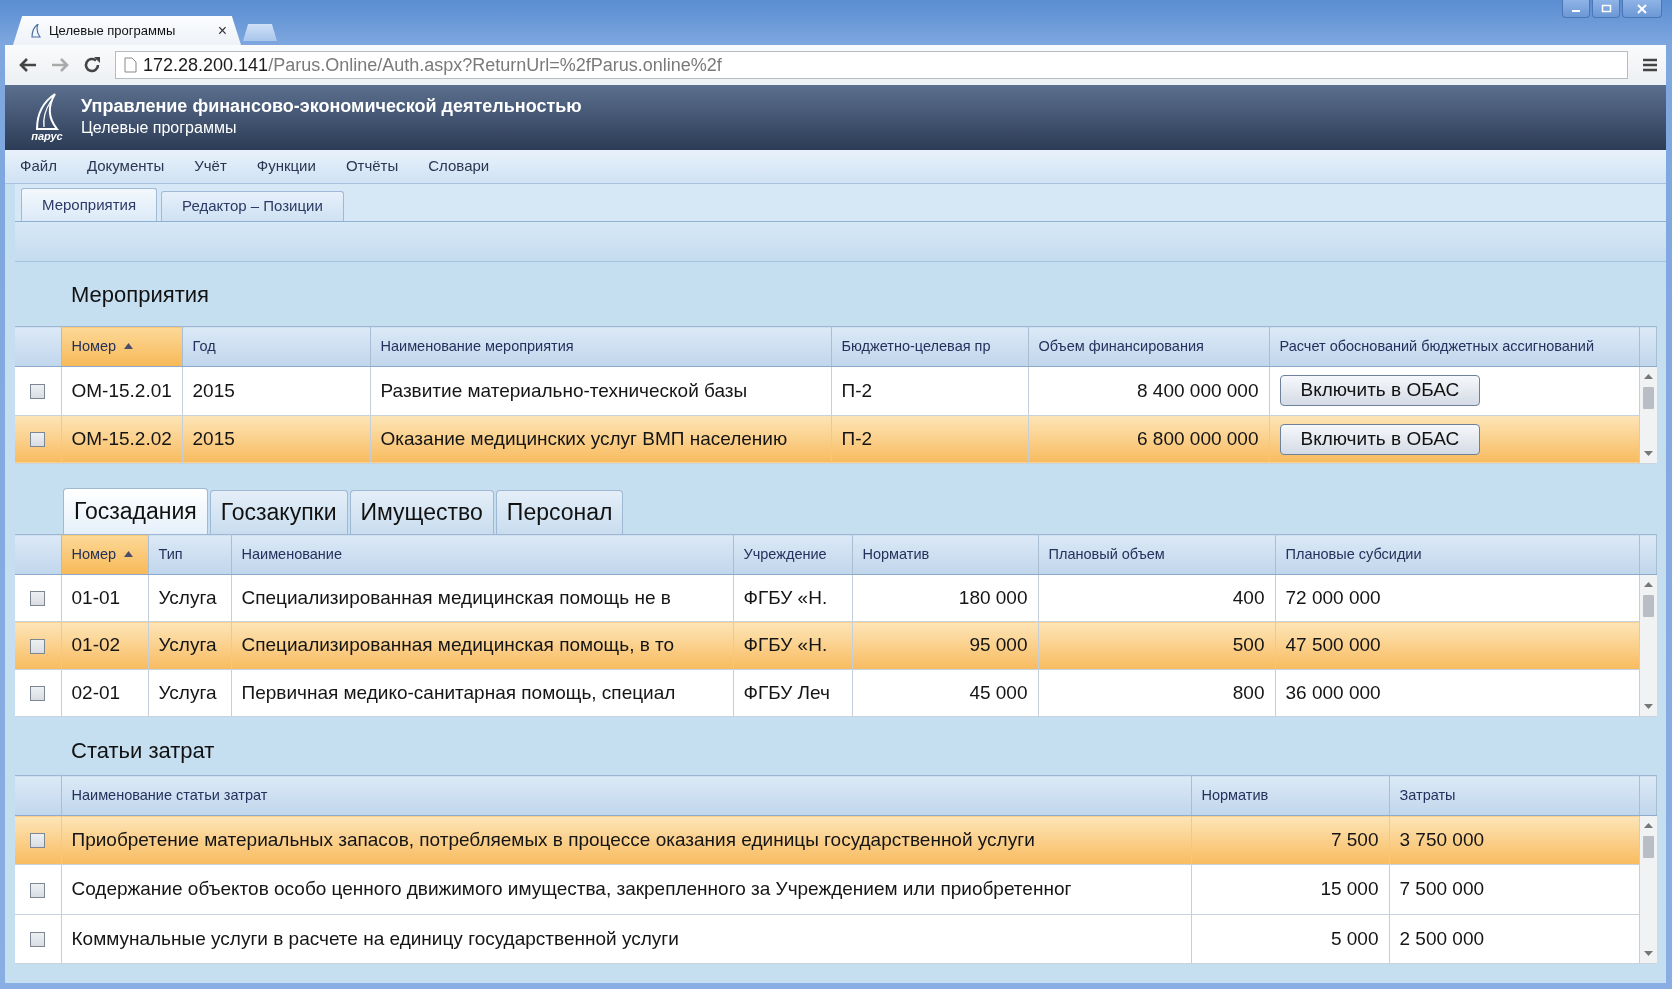 Image resolution: width=1672 pixels, height=989 pixels. I want to click on close-icon, so click(1642, 8).